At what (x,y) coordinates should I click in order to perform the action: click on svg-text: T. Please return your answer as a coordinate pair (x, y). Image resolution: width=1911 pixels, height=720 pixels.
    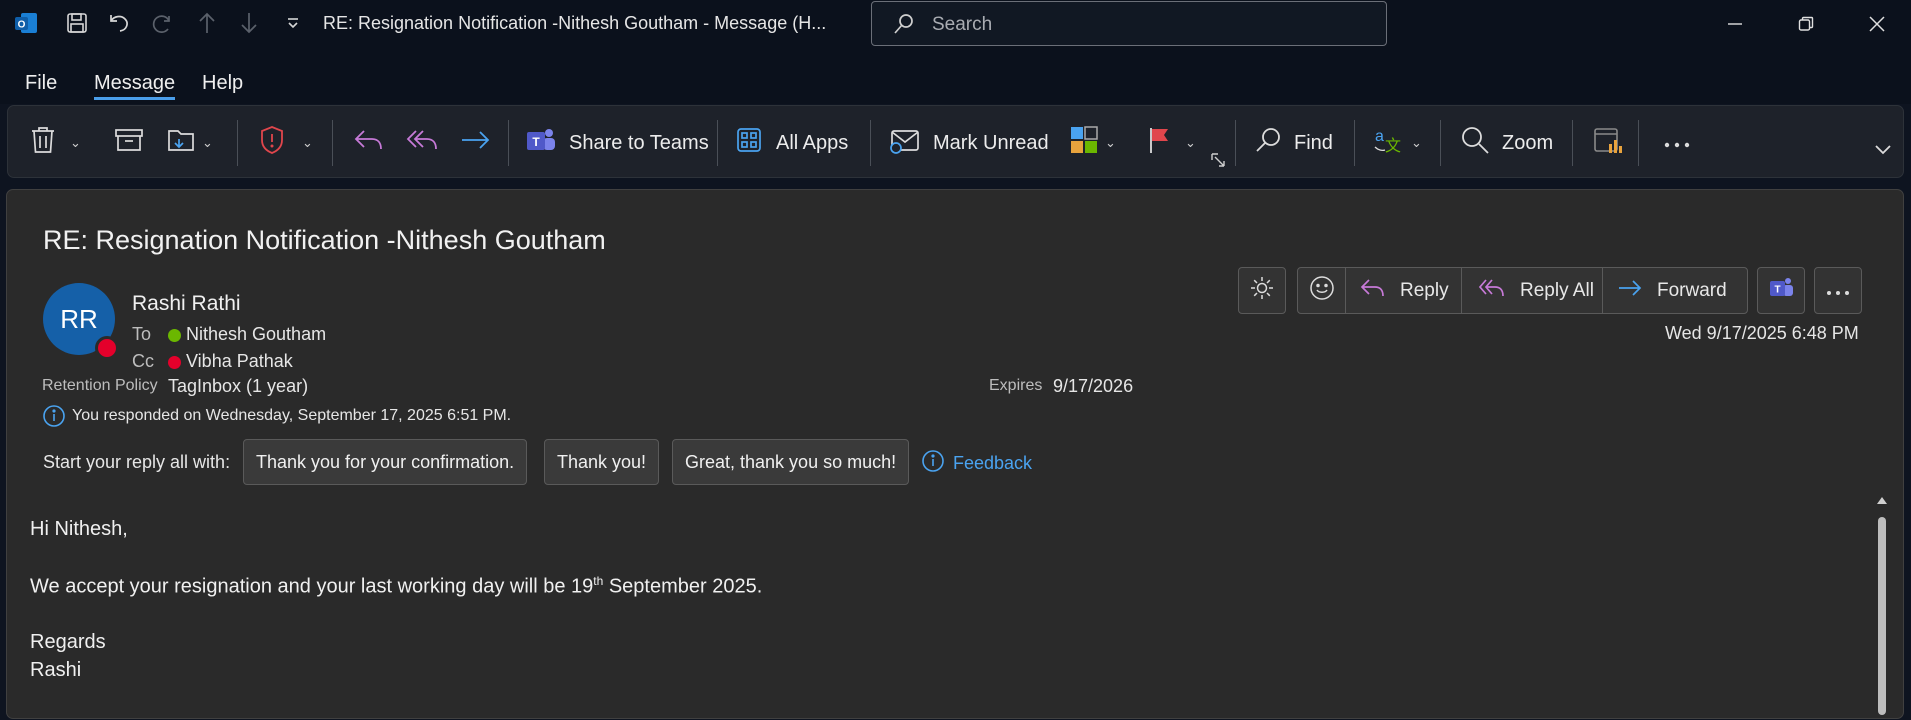
    Looking at the image, I should click on (536, 142).